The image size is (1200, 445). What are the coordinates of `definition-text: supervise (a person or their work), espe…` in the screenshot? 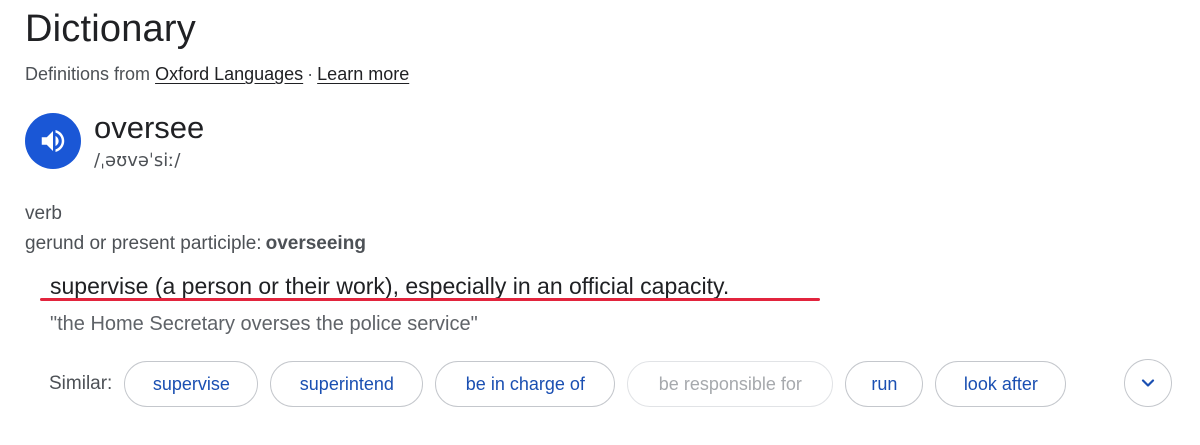 It's located at (390, 286).